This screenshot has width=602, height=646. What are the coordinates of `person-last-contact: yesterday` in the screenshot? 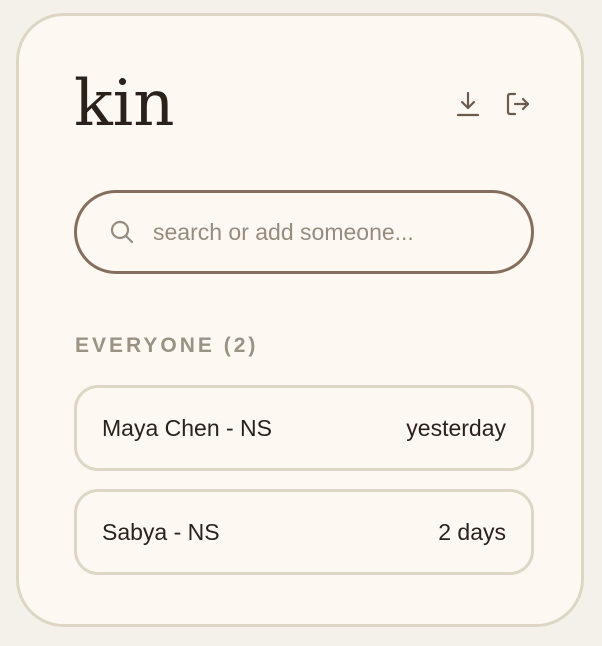 It's located at (456, 427).